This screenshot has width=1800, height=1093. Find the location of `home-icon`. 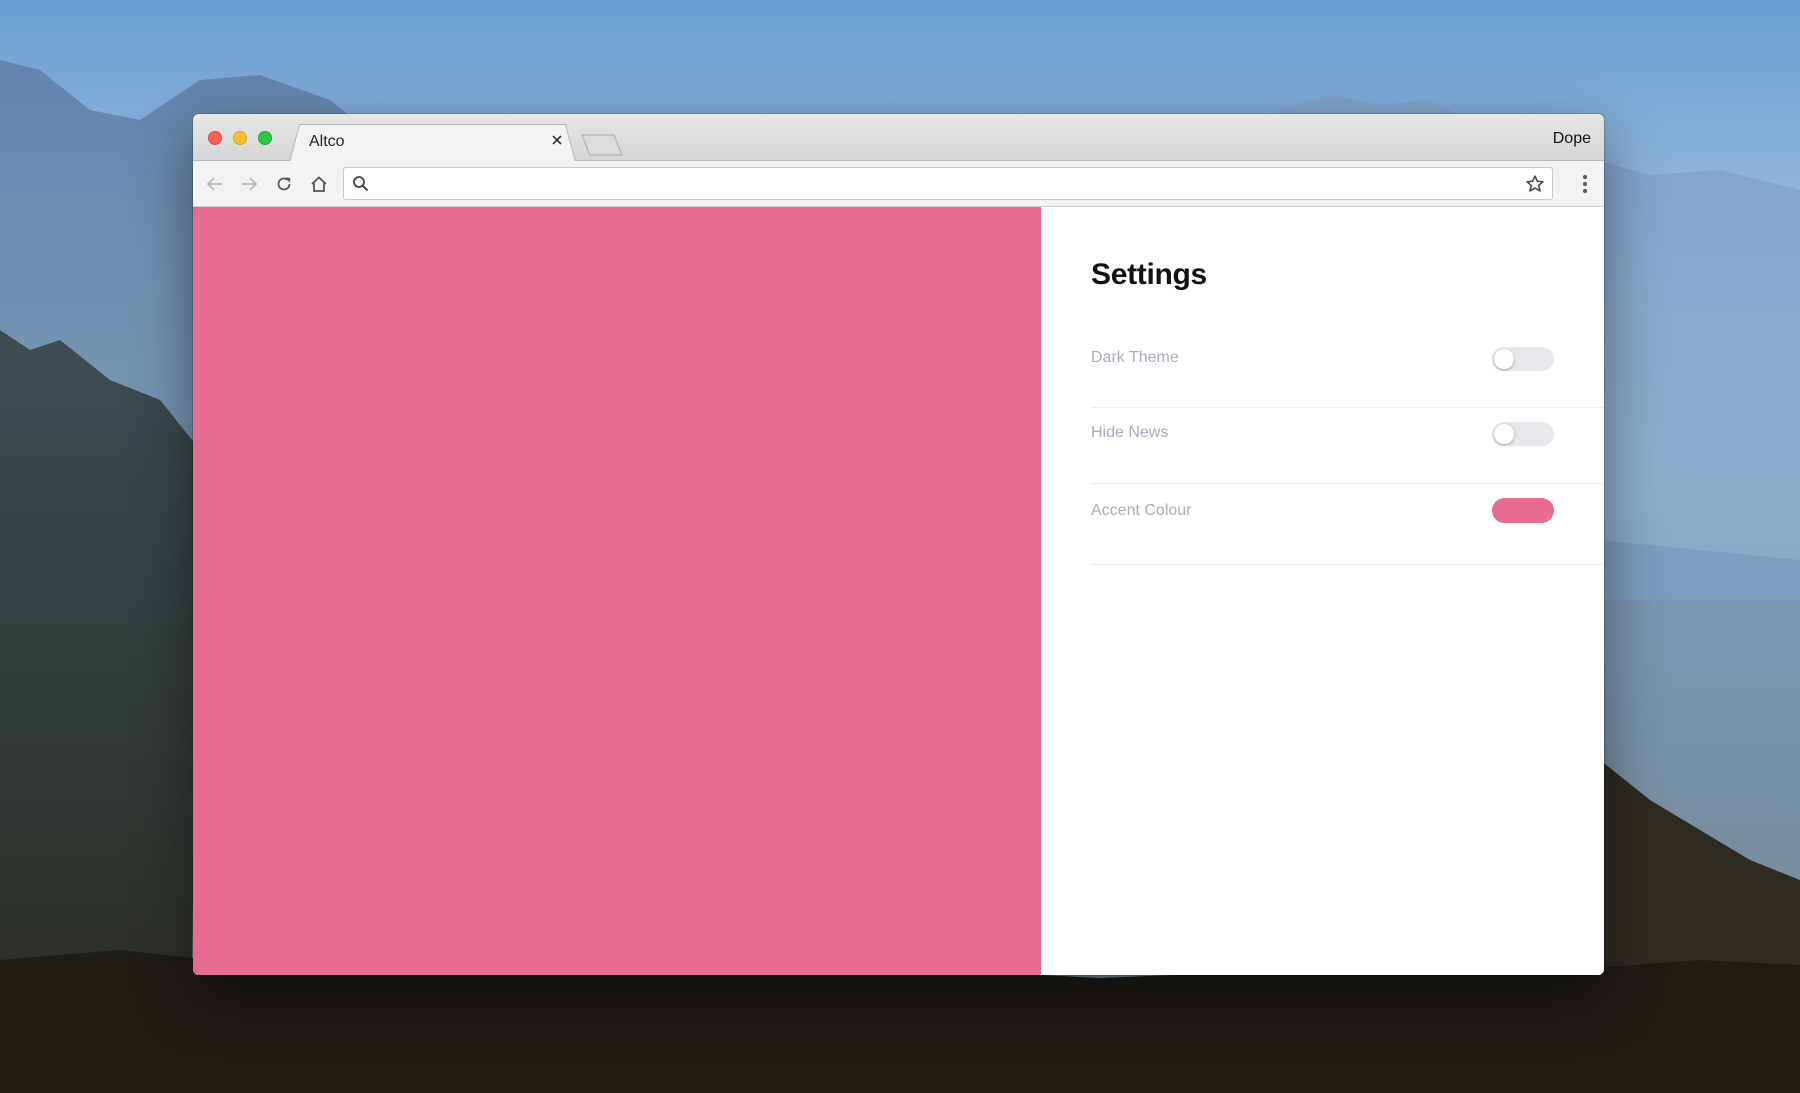

home-icon is located at coordinates (319, 184).